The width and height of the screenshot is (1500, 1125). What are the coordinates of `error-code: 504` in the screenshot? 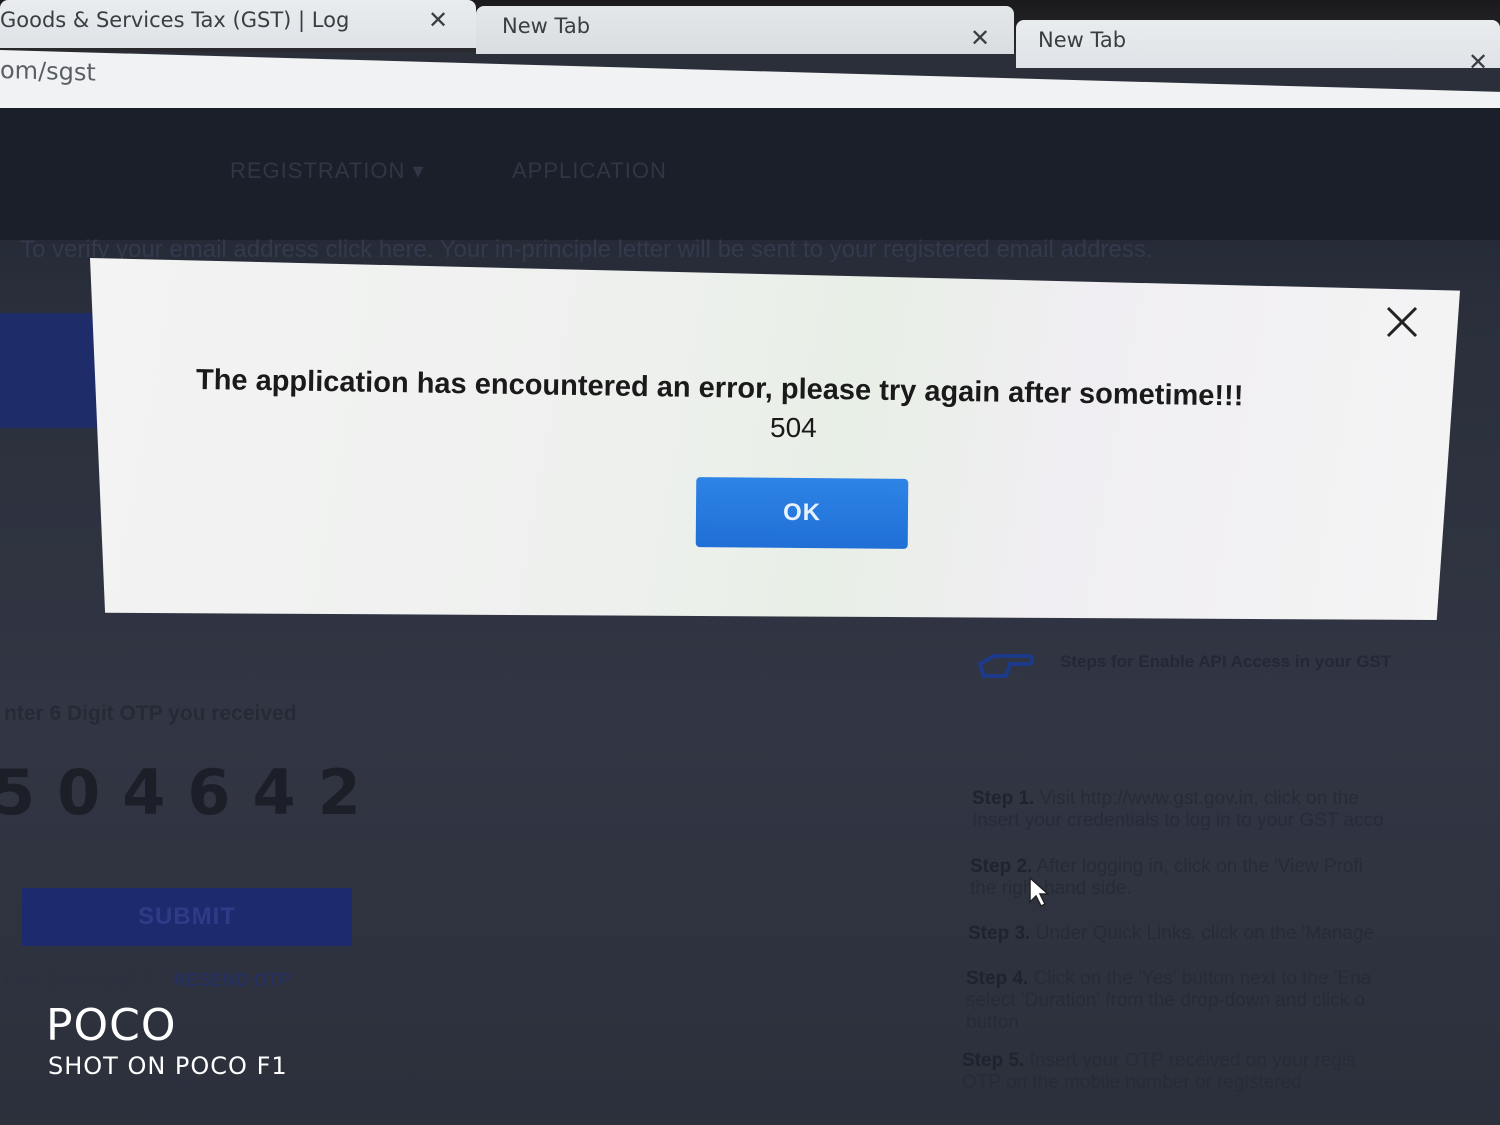 It's located at (793, 427).